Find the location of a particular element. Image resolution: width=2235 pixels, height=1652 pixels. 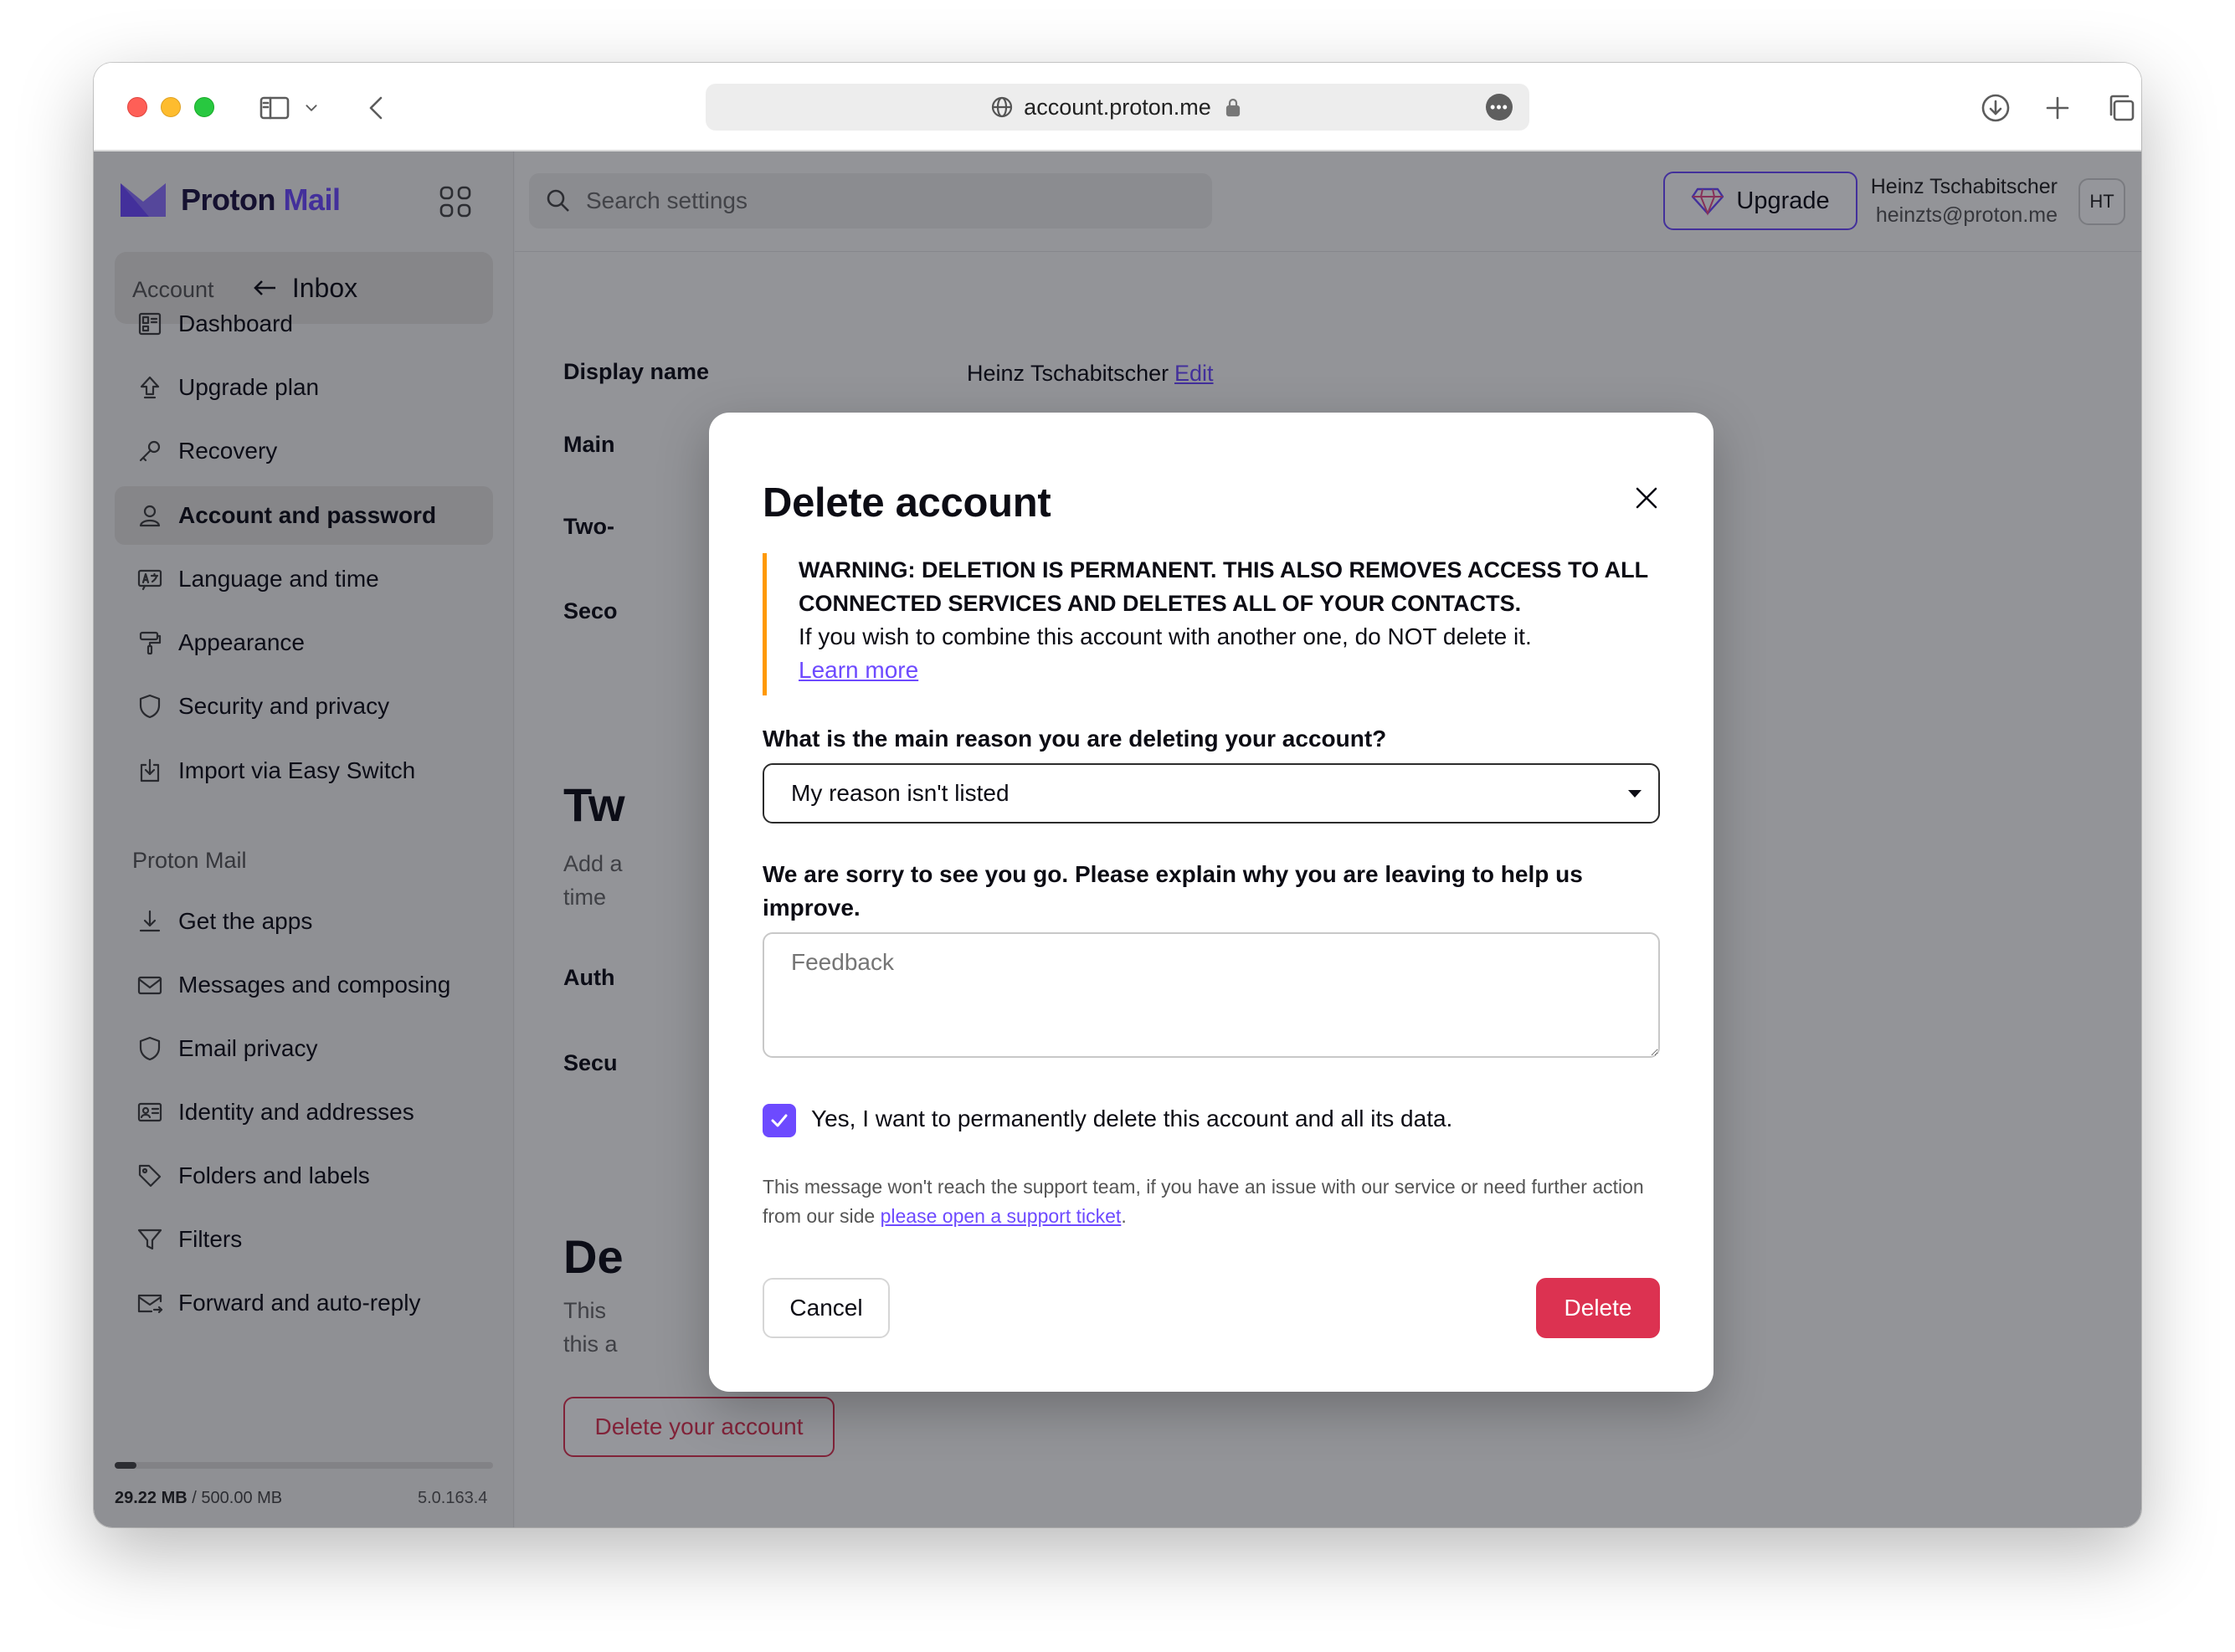

lock-icon is located at coordinates (1233, 107).